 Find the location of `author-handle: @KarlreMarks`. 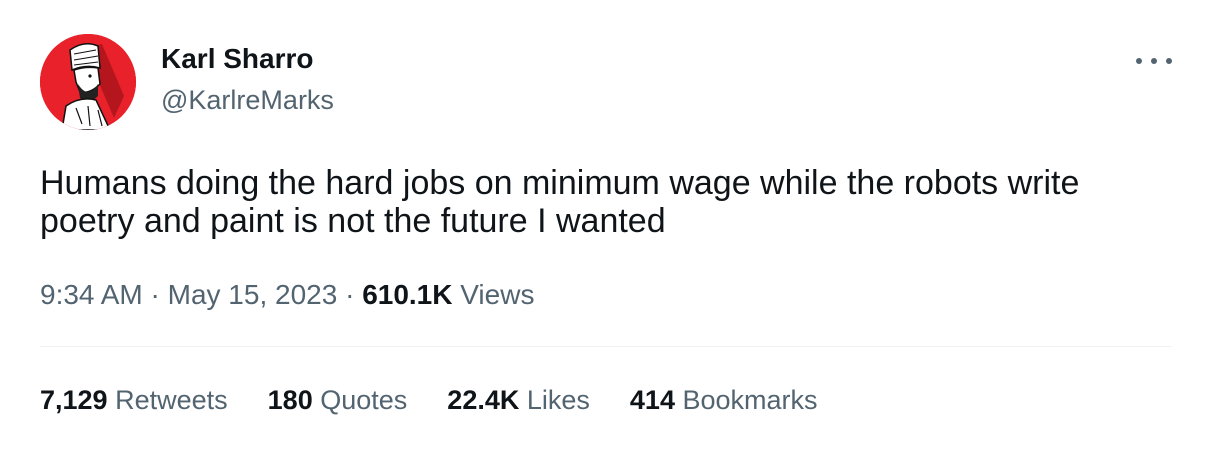

author-handle: @KarlreMarks is located at coordinates (247, 100).